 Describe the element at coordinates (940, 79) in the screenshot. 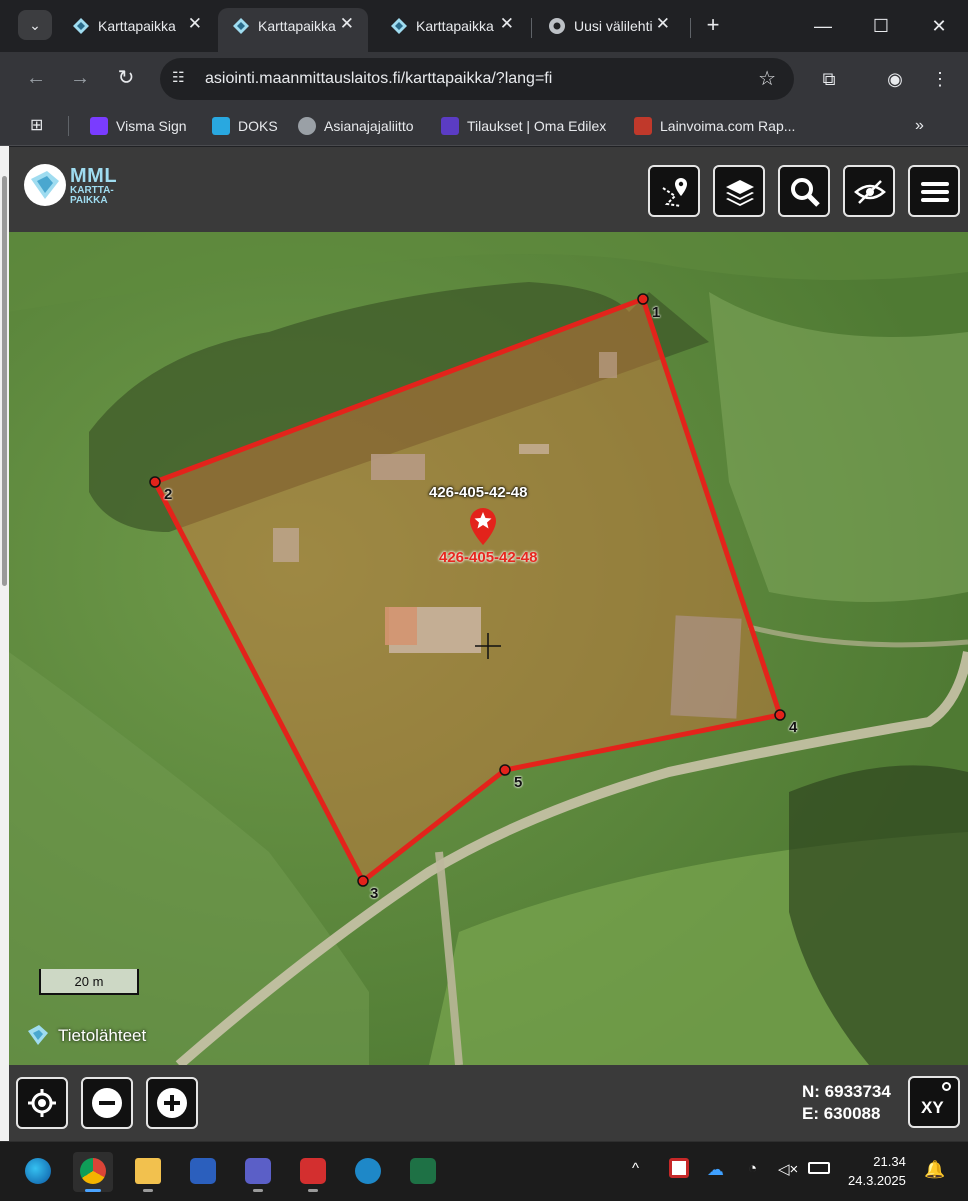

I see `chrome-menu-icon: ⋮` at that location.